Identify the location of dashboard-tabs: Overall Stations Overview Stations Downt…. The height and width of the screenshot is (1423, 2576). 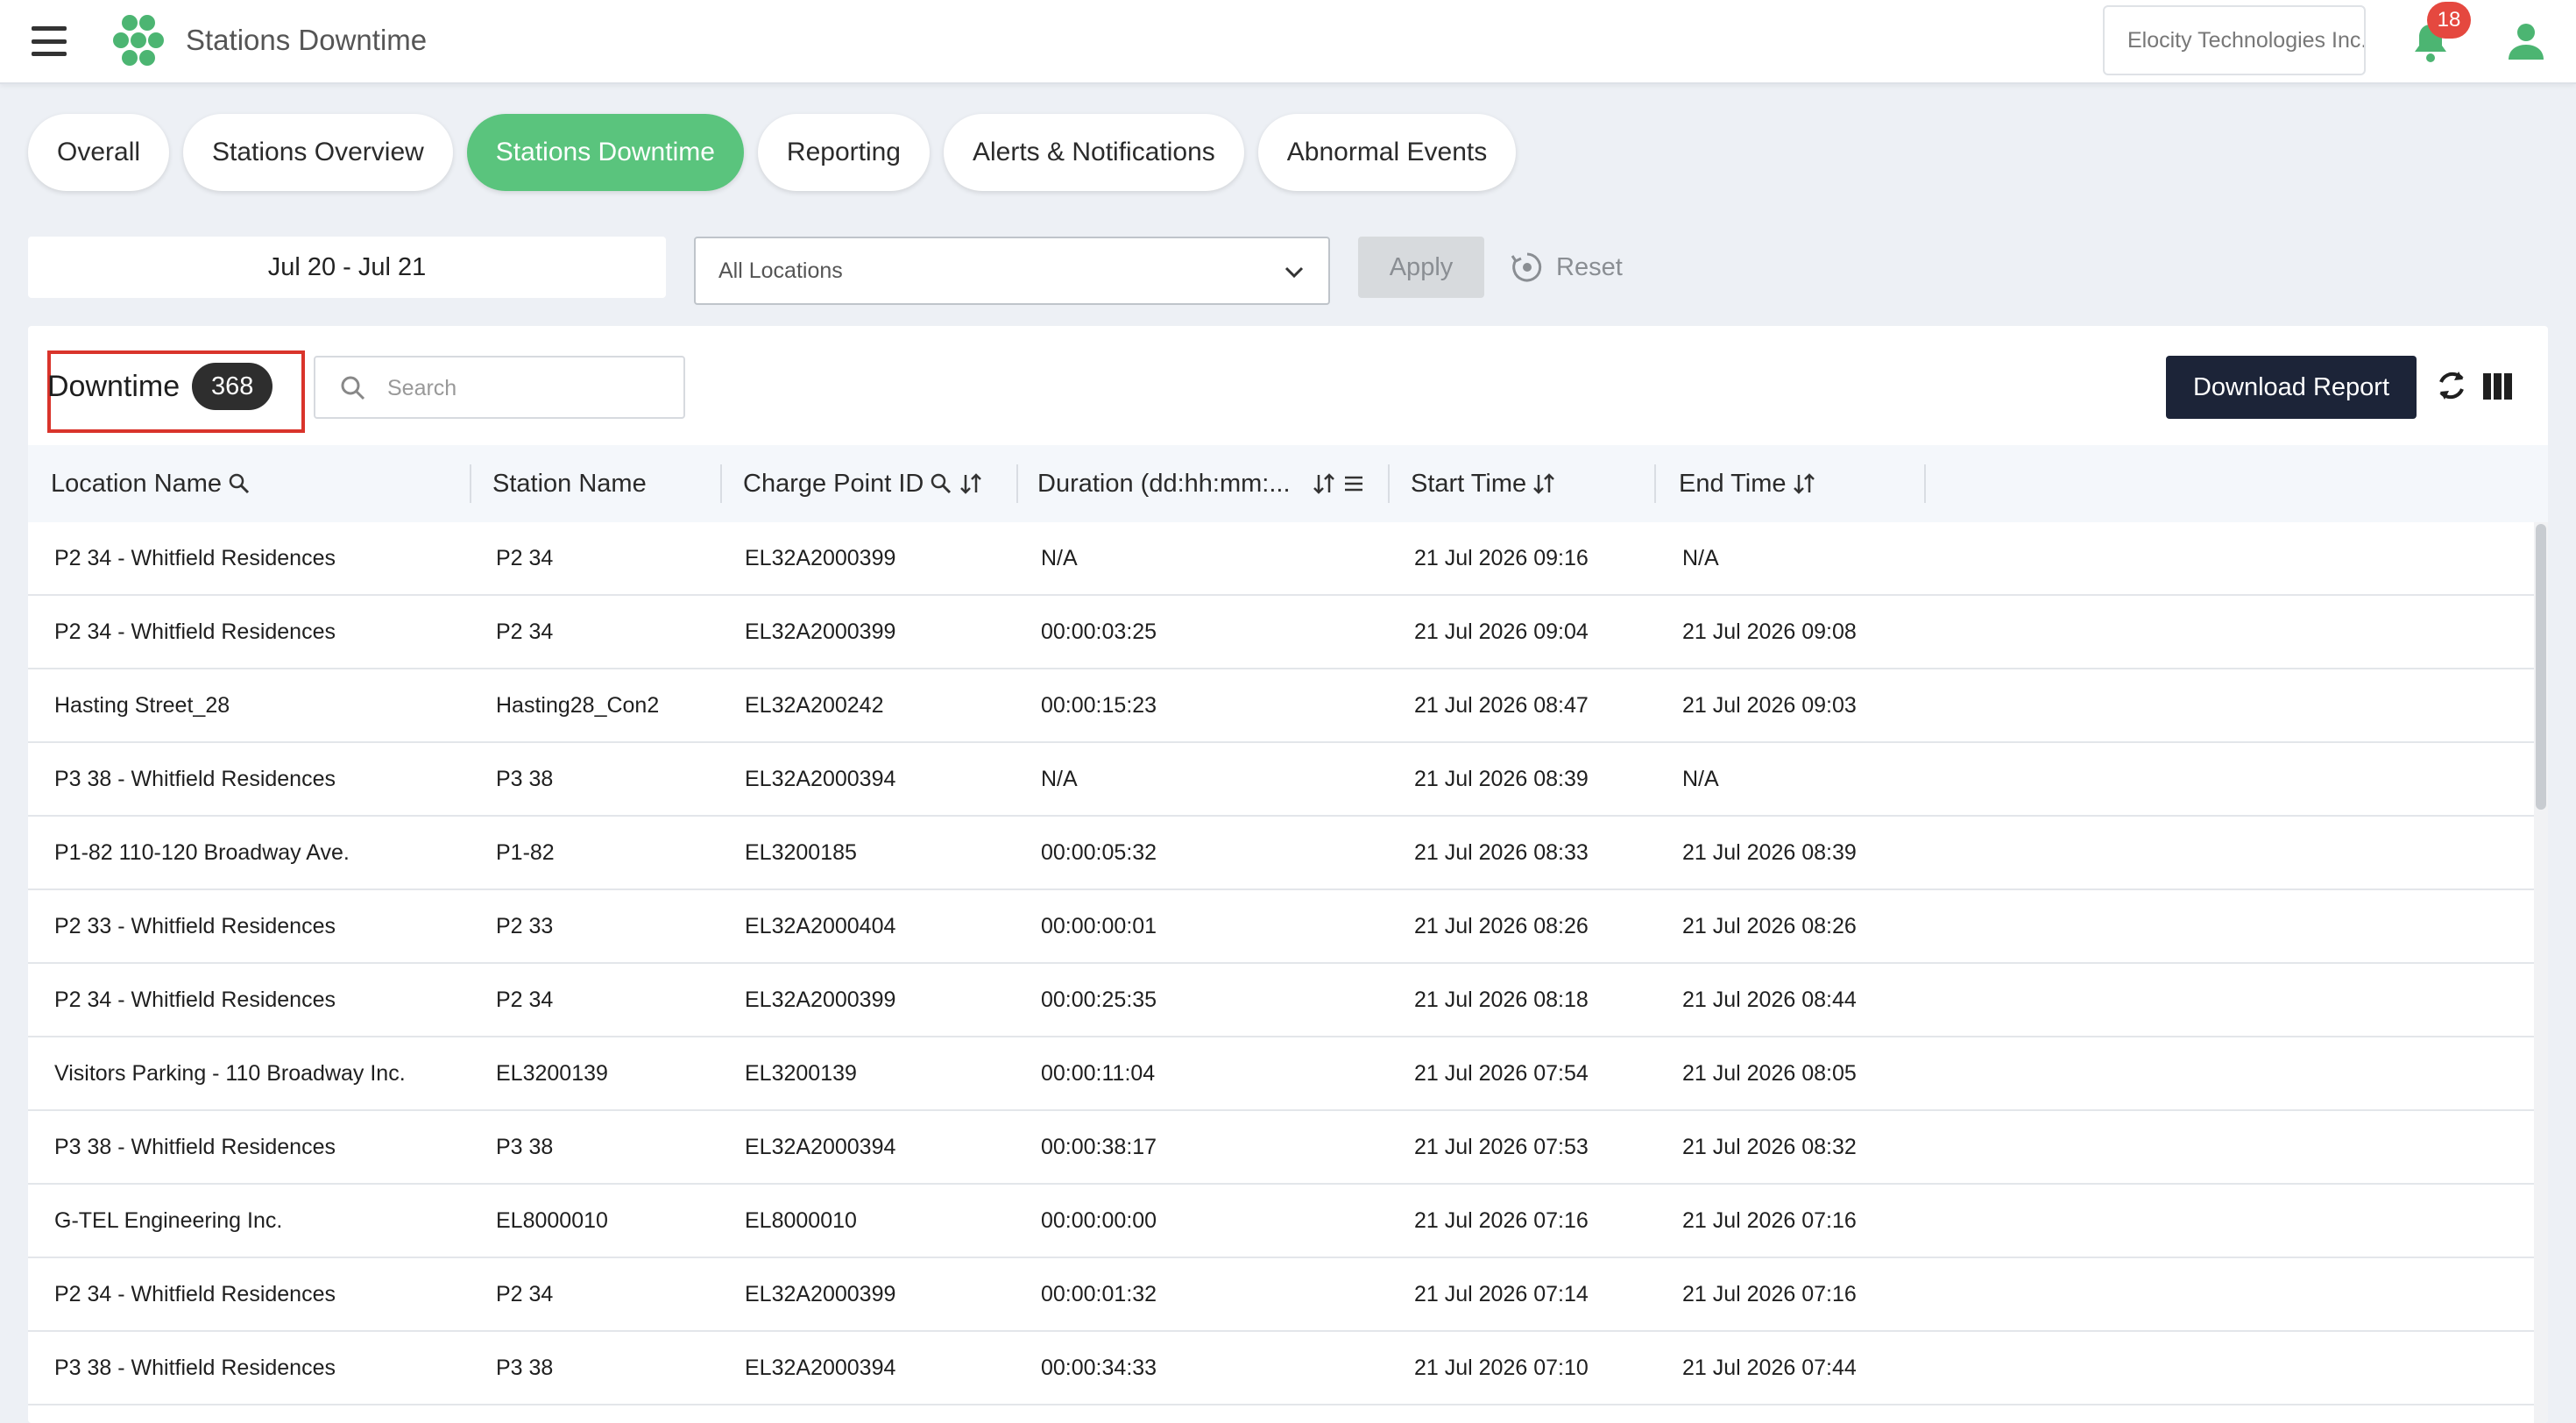
(772, 153).